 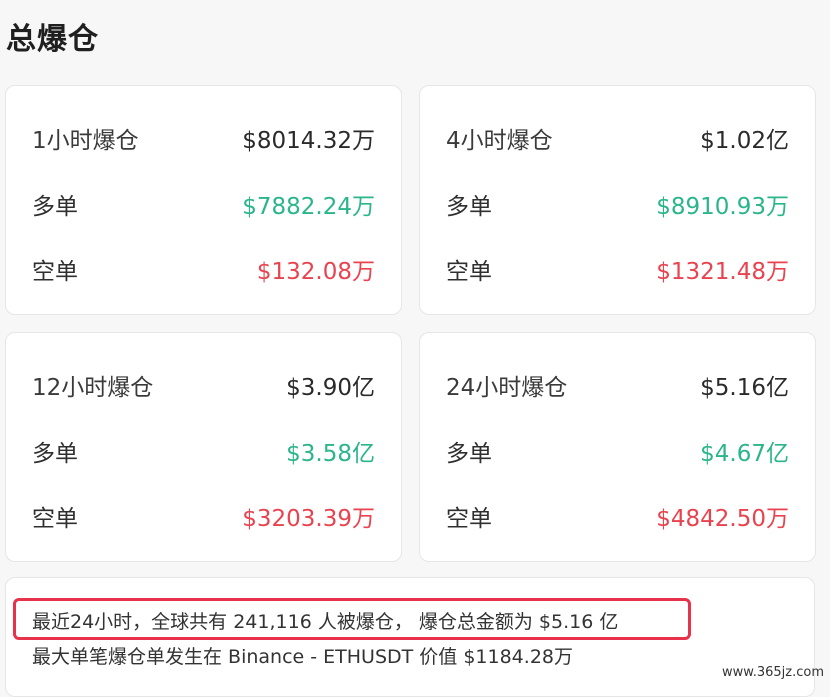 I want to click on short-value: $132.08万, so click(x=315, y=272).